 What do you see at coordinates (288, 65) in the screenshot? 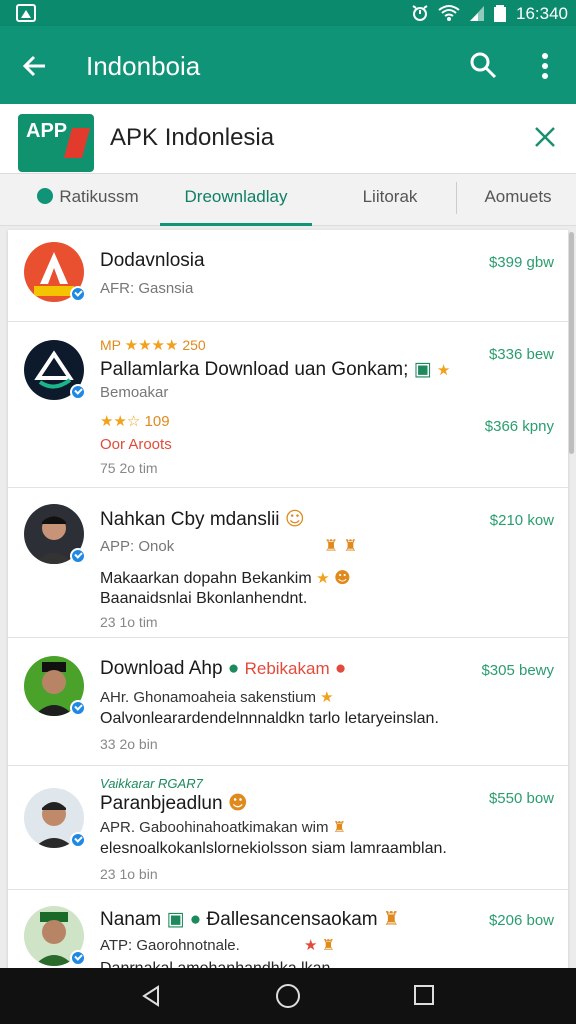
I see `top-app-bar: Indonboia` at bounding box center [288, 65].